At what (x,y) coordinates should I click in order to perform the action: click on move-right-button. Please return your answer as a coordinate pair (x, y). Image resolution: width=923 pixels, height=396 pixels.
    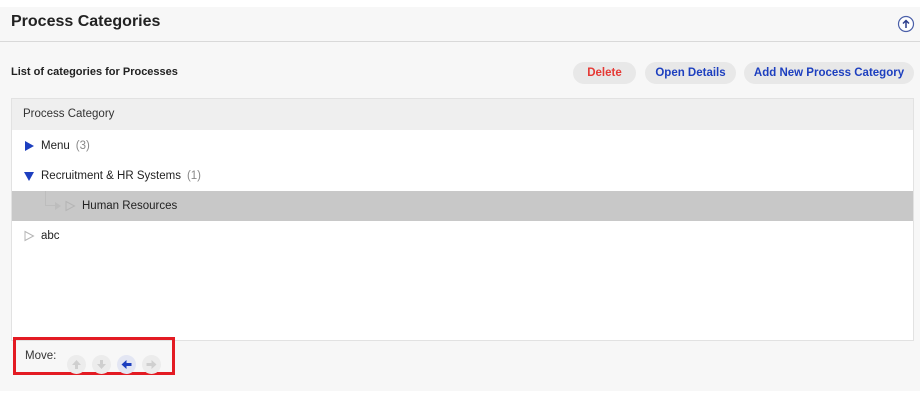
    Looking at the image, I should click on (151, 364).